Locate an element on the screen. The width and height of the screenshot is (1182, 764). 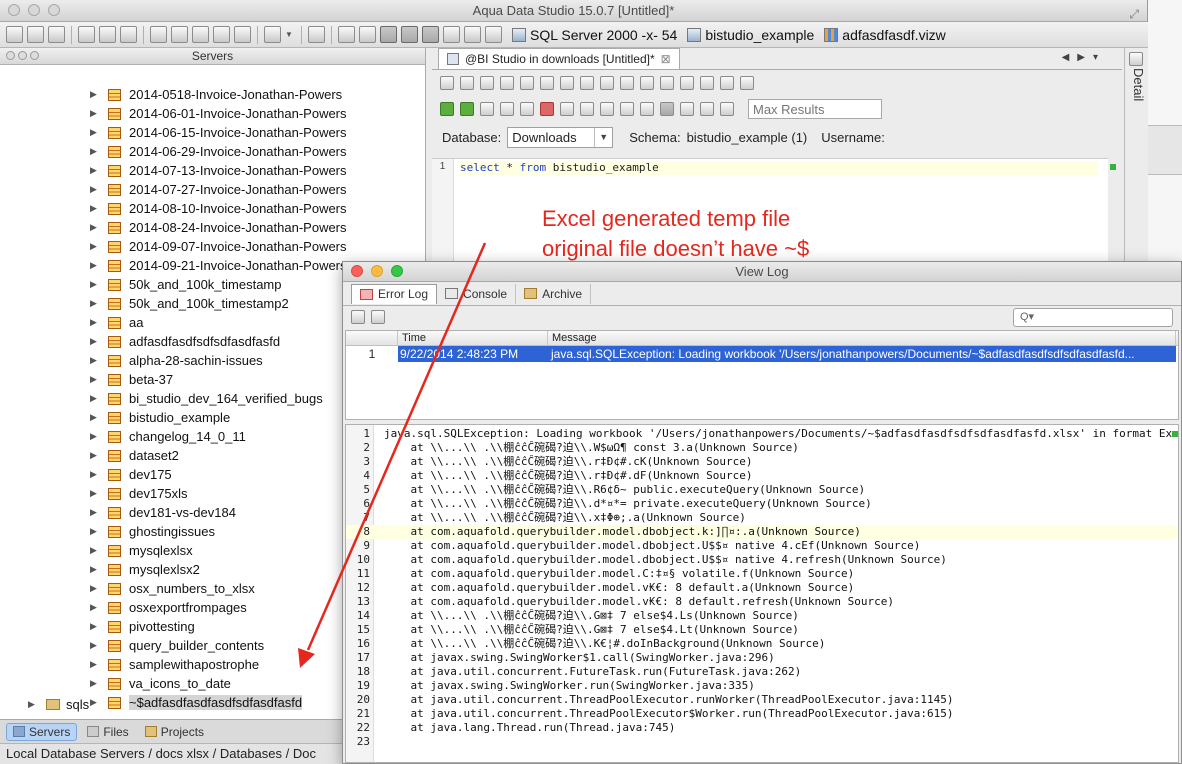
connection-vizw: adfasdfasdf.vizw is located at coordinates (885, 35).